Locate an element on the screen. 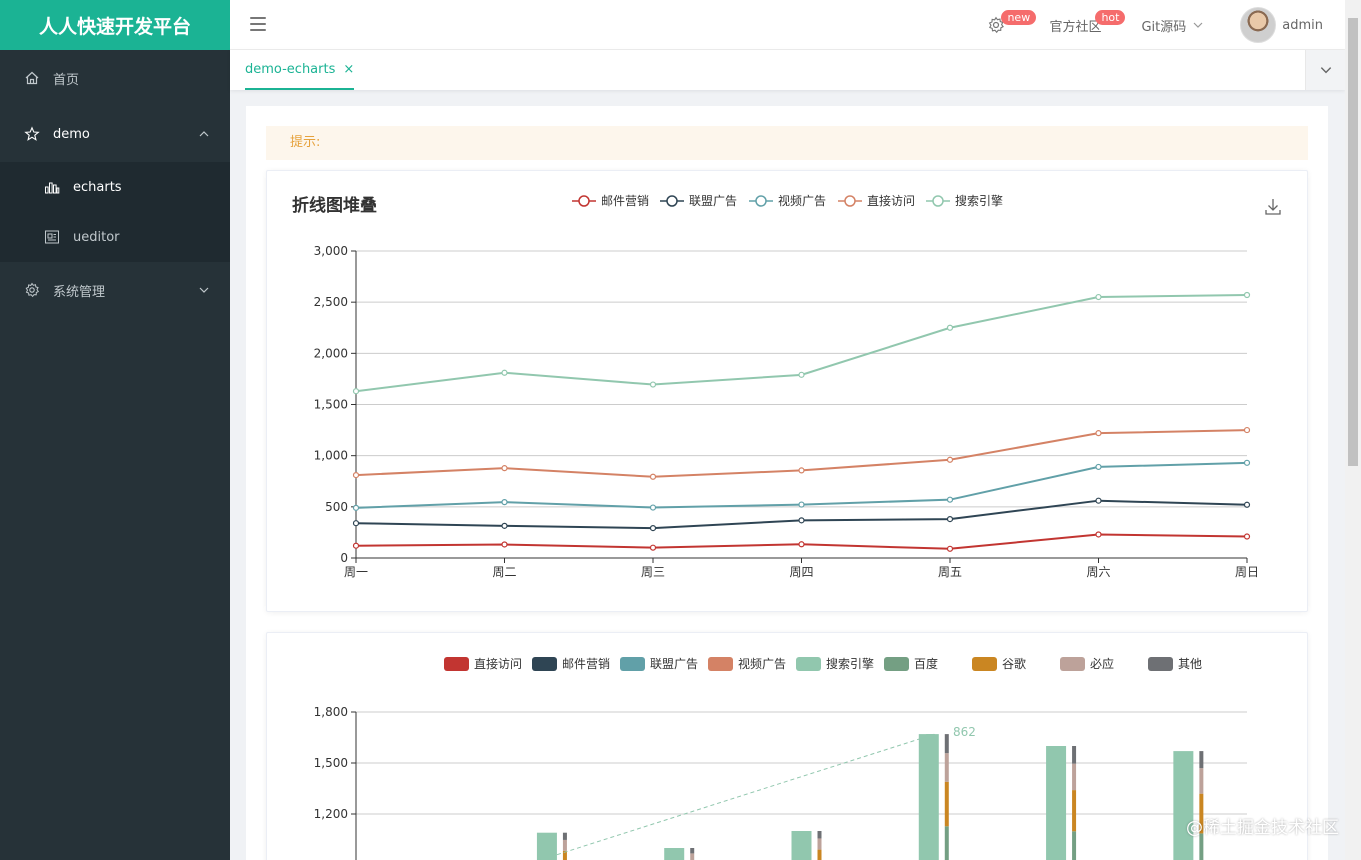 The width and height of the screenshot is (1361, 860). legend-label: 其他 is located at coordinates (1190, 664).